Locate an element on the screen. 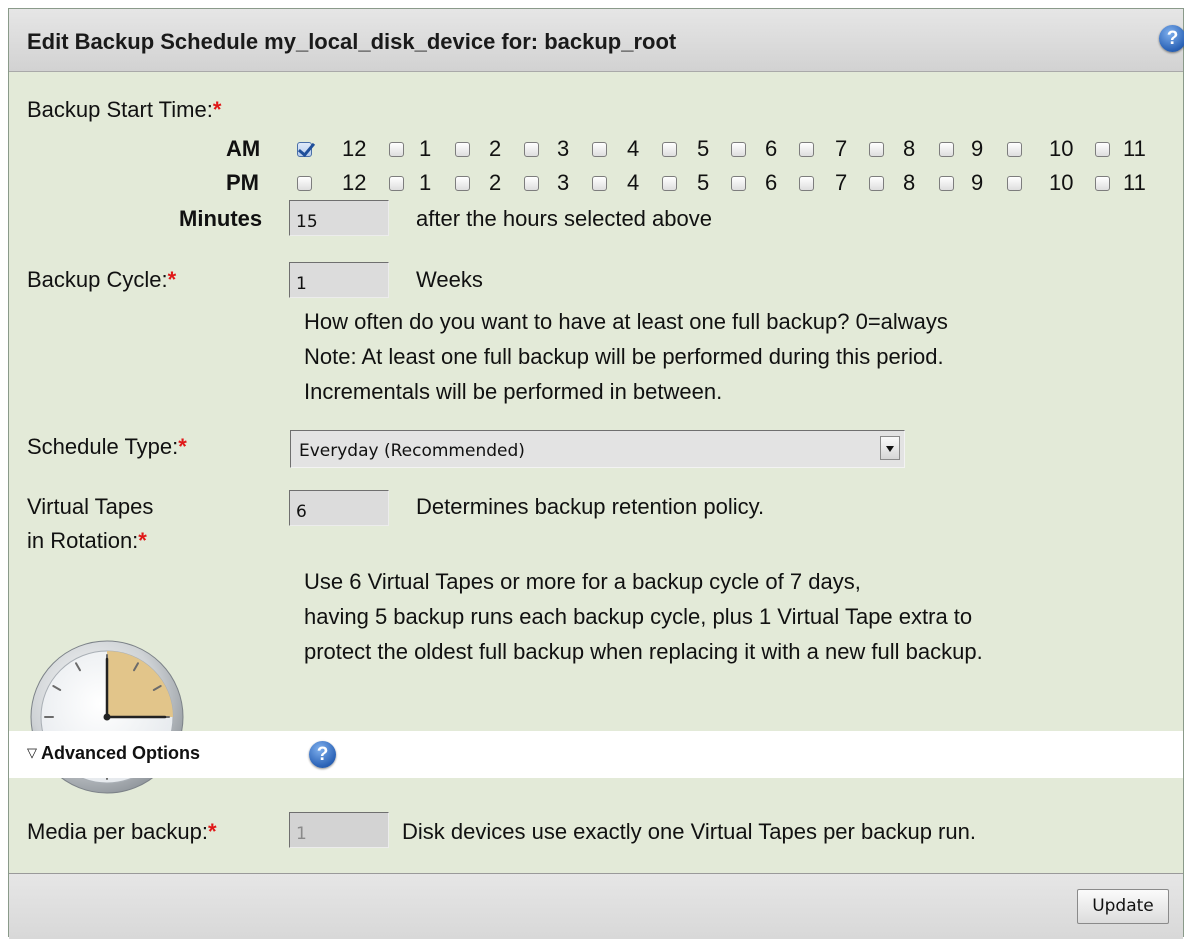  schedule-type-select: Everyday (Recommended) is located at coordinates (597, 449).